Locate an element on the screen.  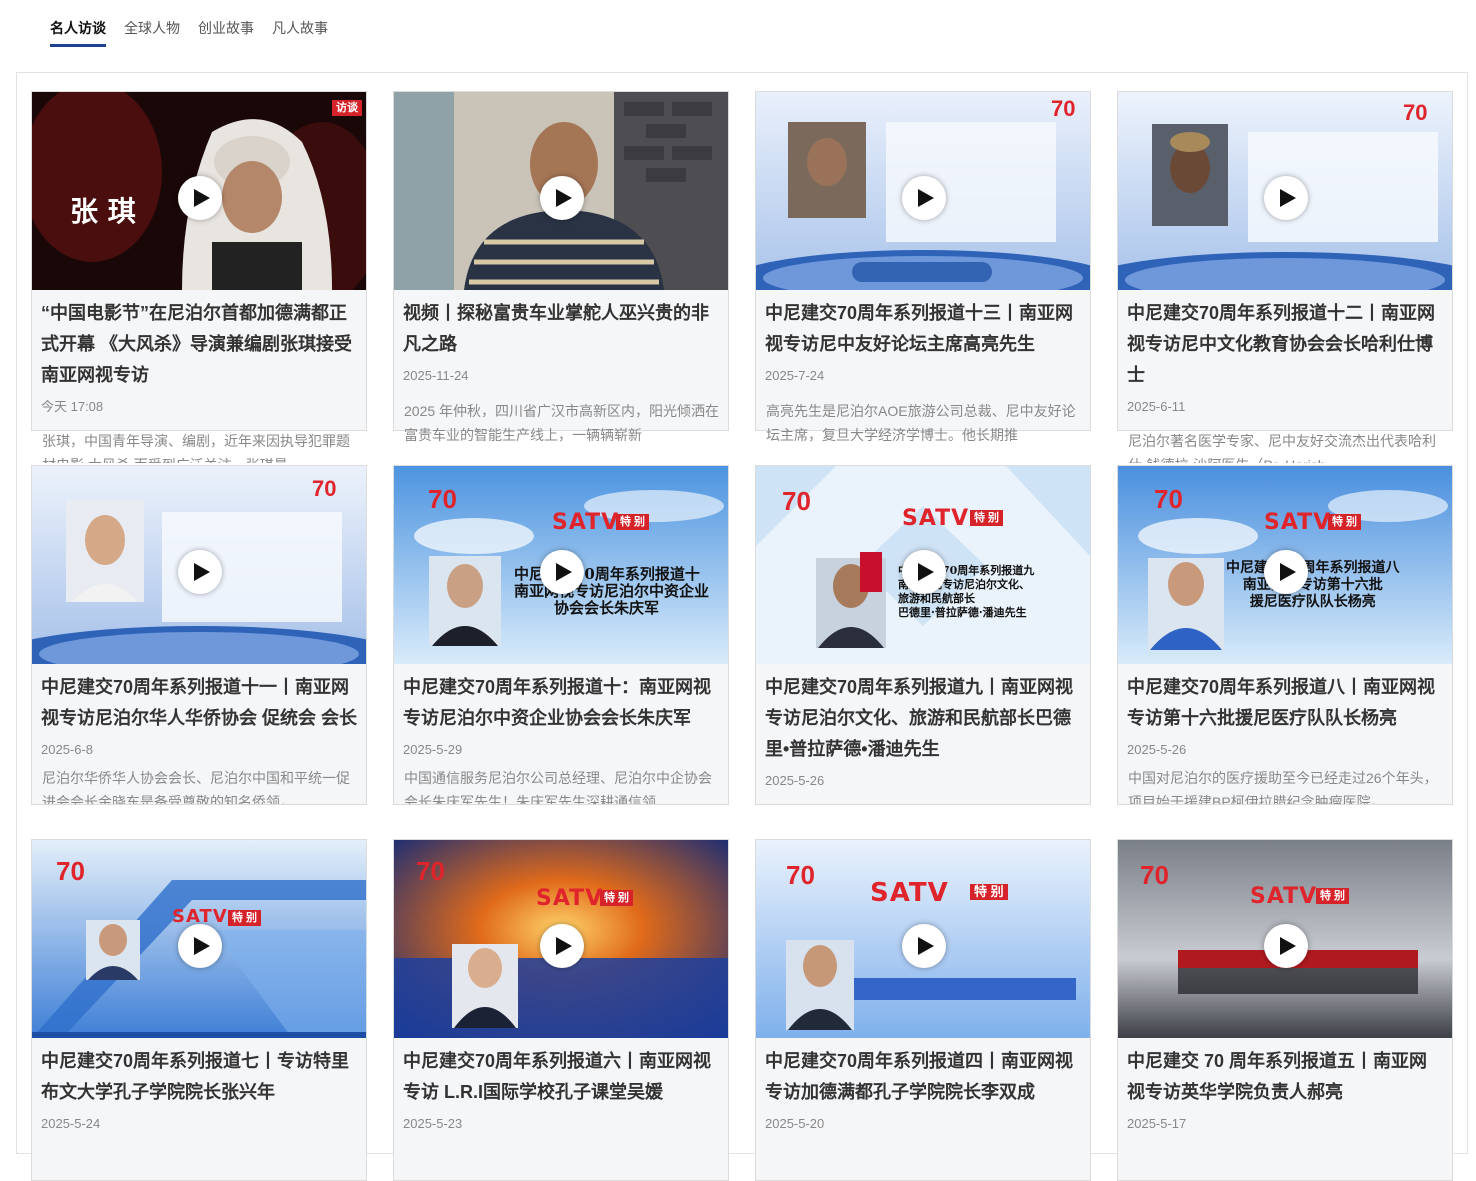
video-title: 中尼建交70周年系列报道六丨南亚网视专访 L.R.I国际学校孔子课堂吴媛 is located at coordinates (561, 1077).